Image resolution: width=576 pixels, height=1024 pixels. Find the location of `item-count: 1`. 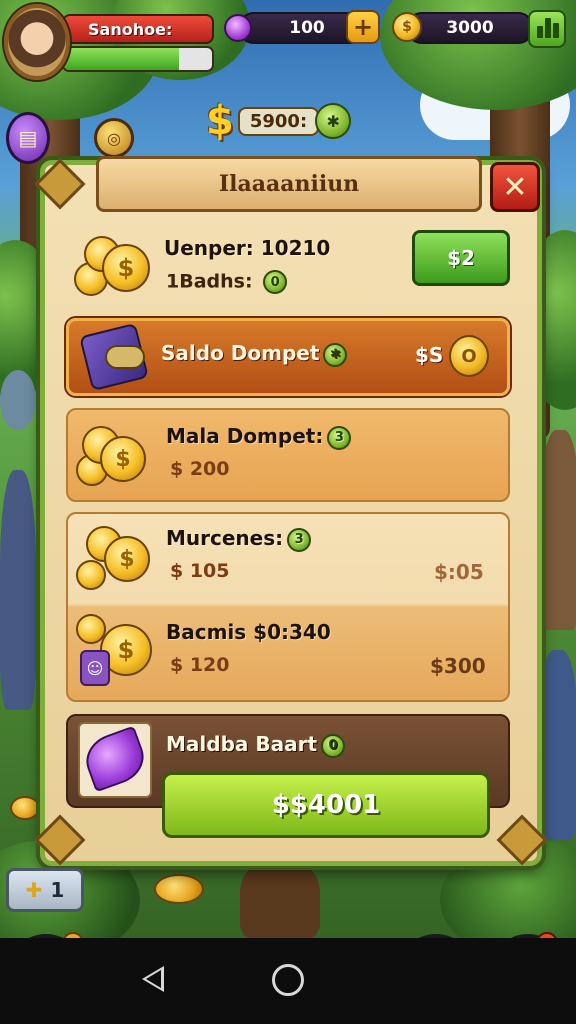

item-count: 1 is located at coordinates (57, 890).